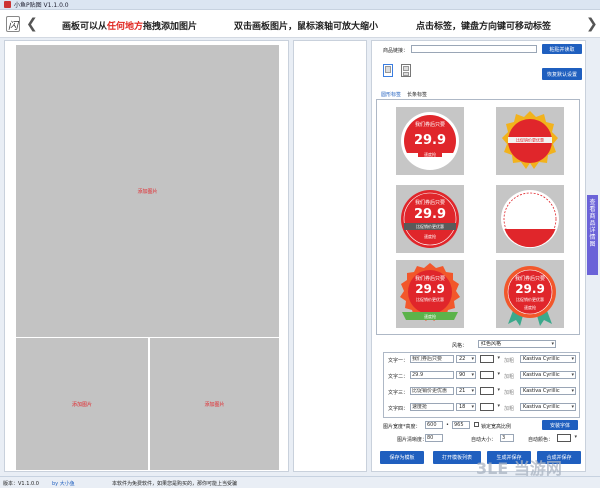  Describe the element at coordinates (466, 391) in the screenshot. I see `text3-size-select: 21` at that location.